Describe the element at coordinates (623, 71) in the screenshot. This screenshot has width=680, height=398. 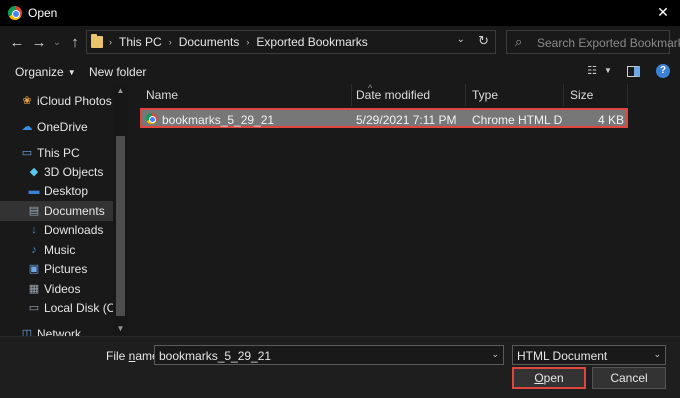
I see `view-controls: ☷ ▼ ?` at that location.